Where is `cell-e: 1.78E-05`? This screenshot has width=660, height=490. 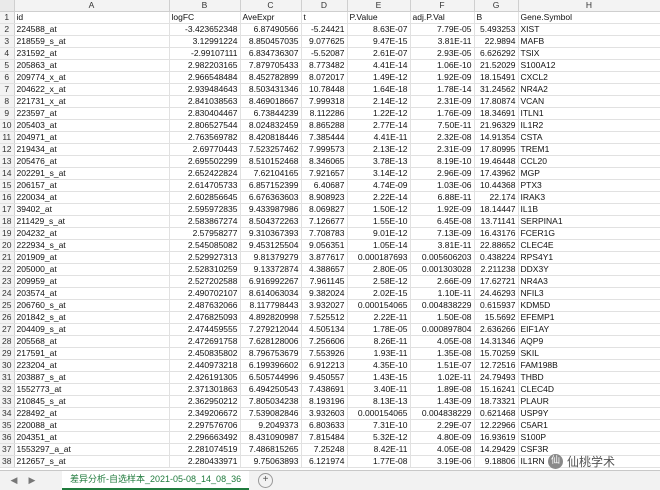
cell-e: 1.78E-05 is located at coordinates (379, 329).